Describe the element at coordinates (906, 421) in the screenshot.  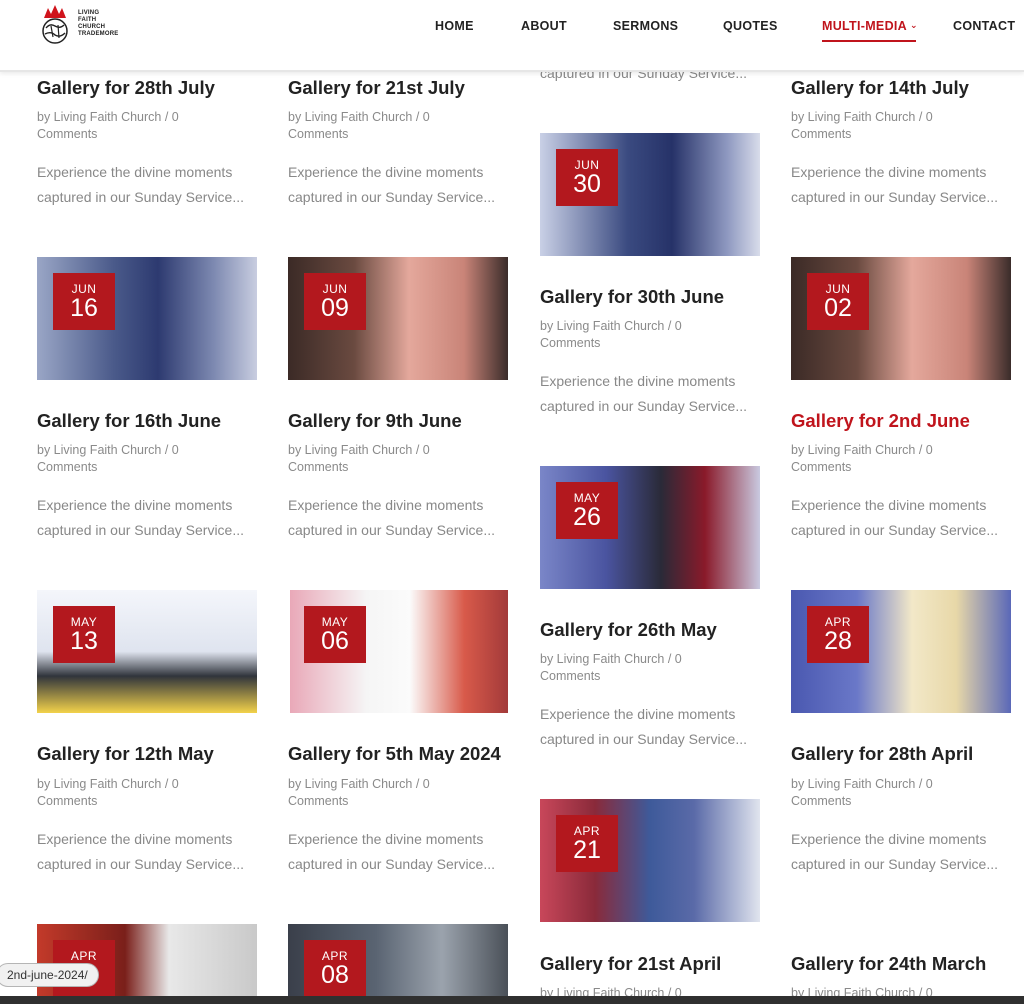
I see `post-title-hovered: Gallery for 2nd June` at that location.